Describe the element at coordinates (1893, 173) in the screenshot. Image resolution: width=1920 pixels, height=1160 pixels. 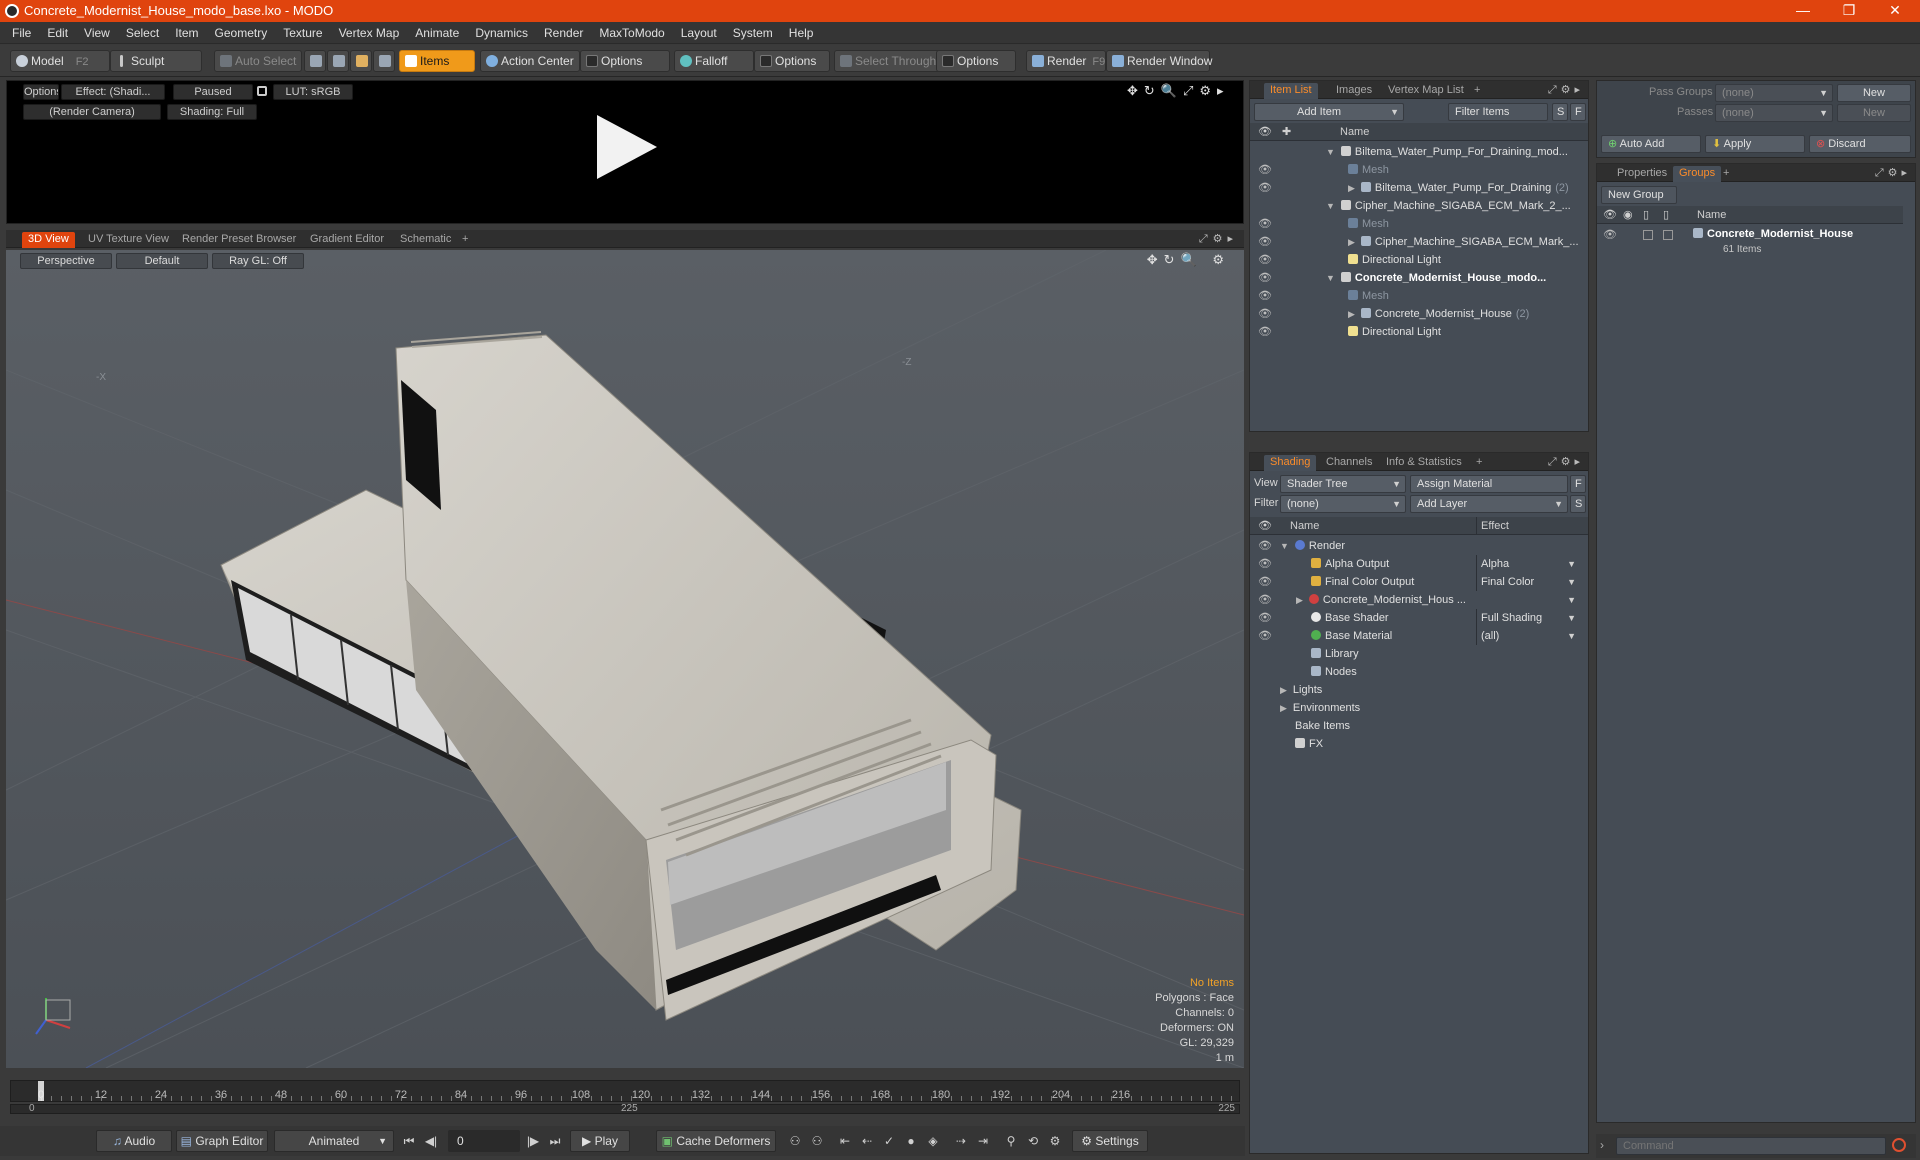
I see `panel-controls: ⤢⚙▸` at that location.